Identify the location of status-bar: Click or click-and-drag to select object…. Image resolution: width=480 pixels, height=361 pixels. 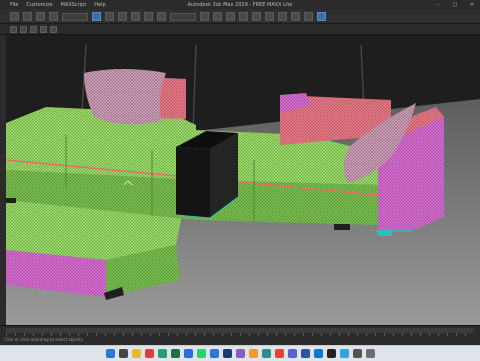
(240, 335).